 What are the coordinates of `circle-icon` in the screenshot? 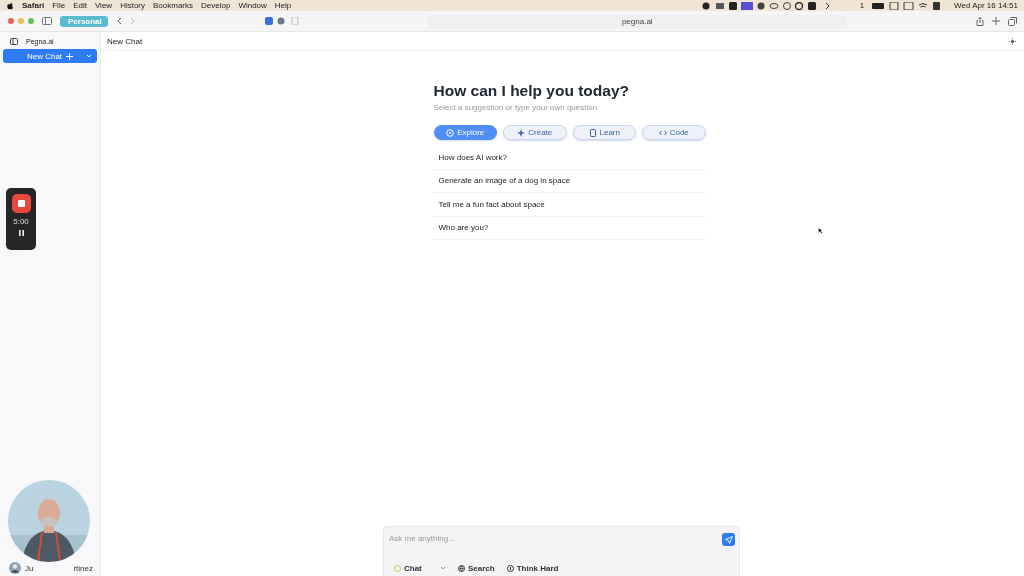 It's located at (397, 568).